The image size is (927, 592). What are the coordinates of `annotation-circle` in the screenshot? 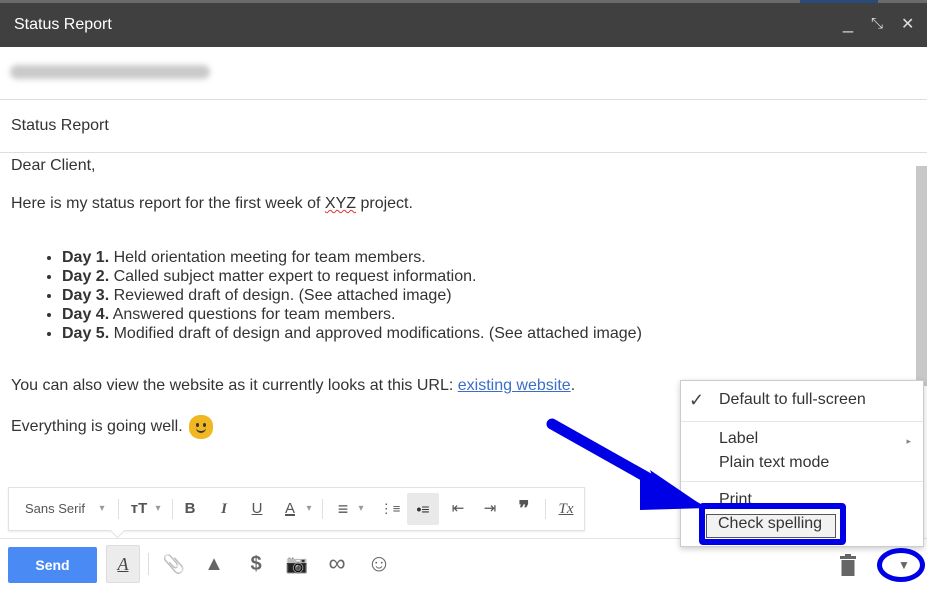 It's located at (901, 565).